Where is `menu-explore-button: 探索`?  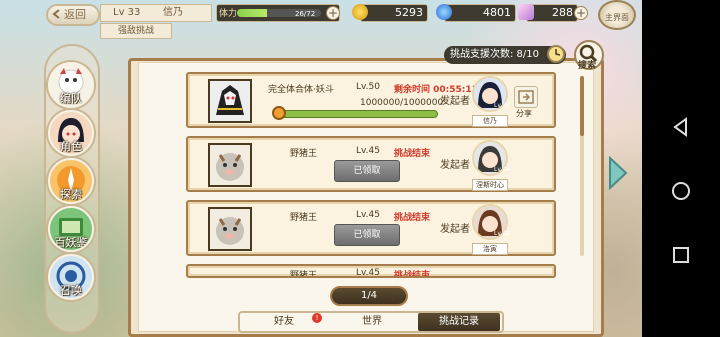 menu-explore-button: 探索 is located at coordinates (71, 181).